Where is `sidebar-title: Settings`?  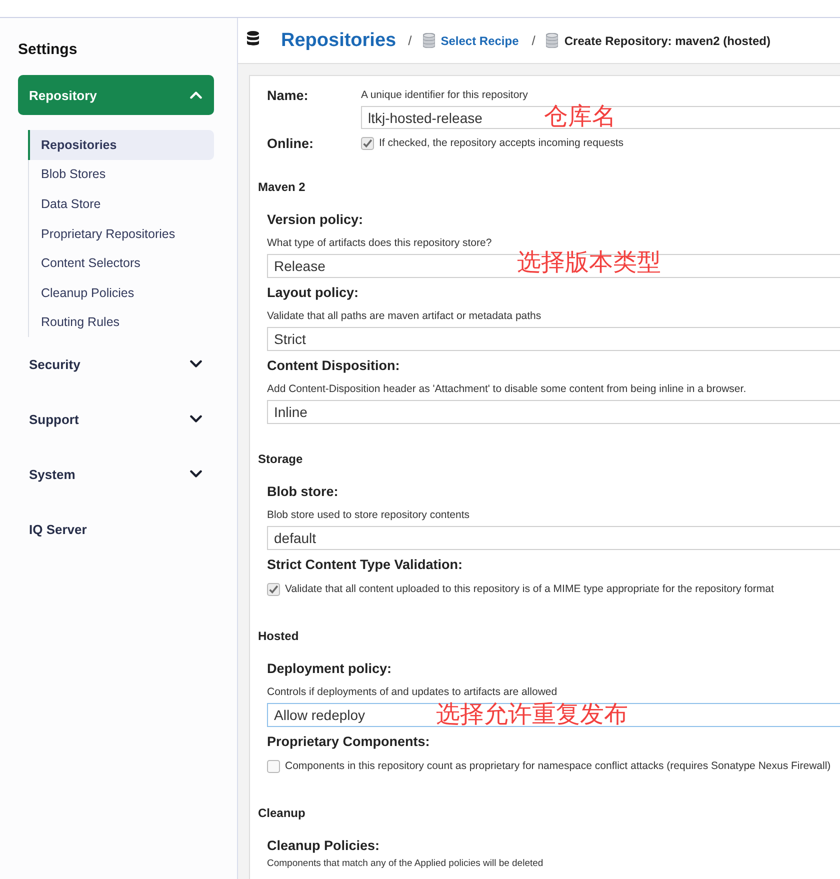
sidebar-title: Settings is located at coordinates (48, 50).